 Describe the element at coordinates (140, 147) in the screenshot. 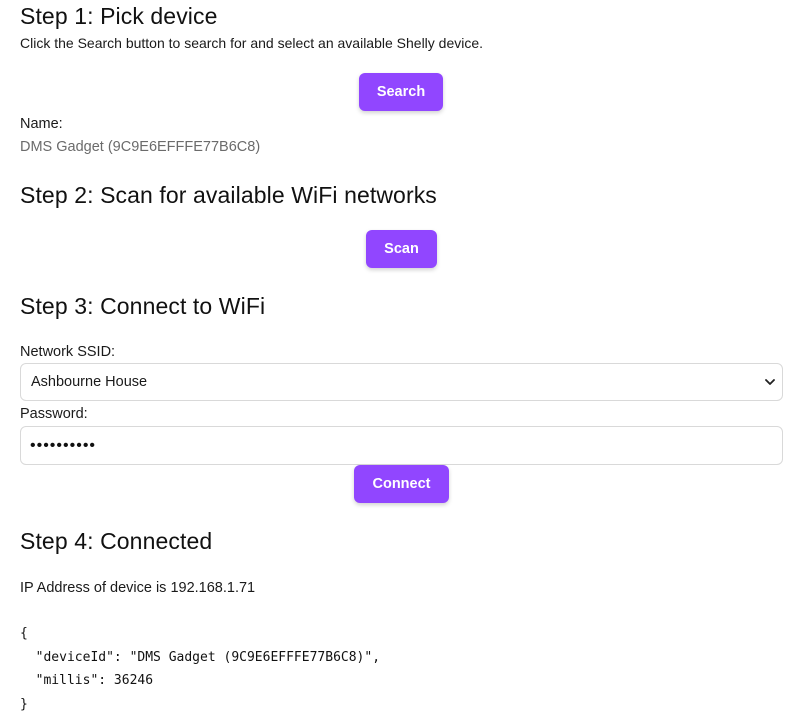

I see `device-name-value: DMS Gadget (9C9E6EFFFE77B6C8)` at that location.